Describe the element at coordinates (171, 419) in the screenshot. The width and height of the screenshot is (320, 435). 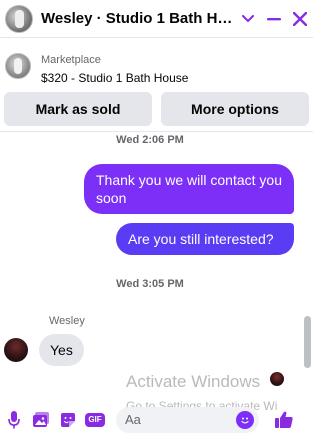
I see `message-input` at that location.